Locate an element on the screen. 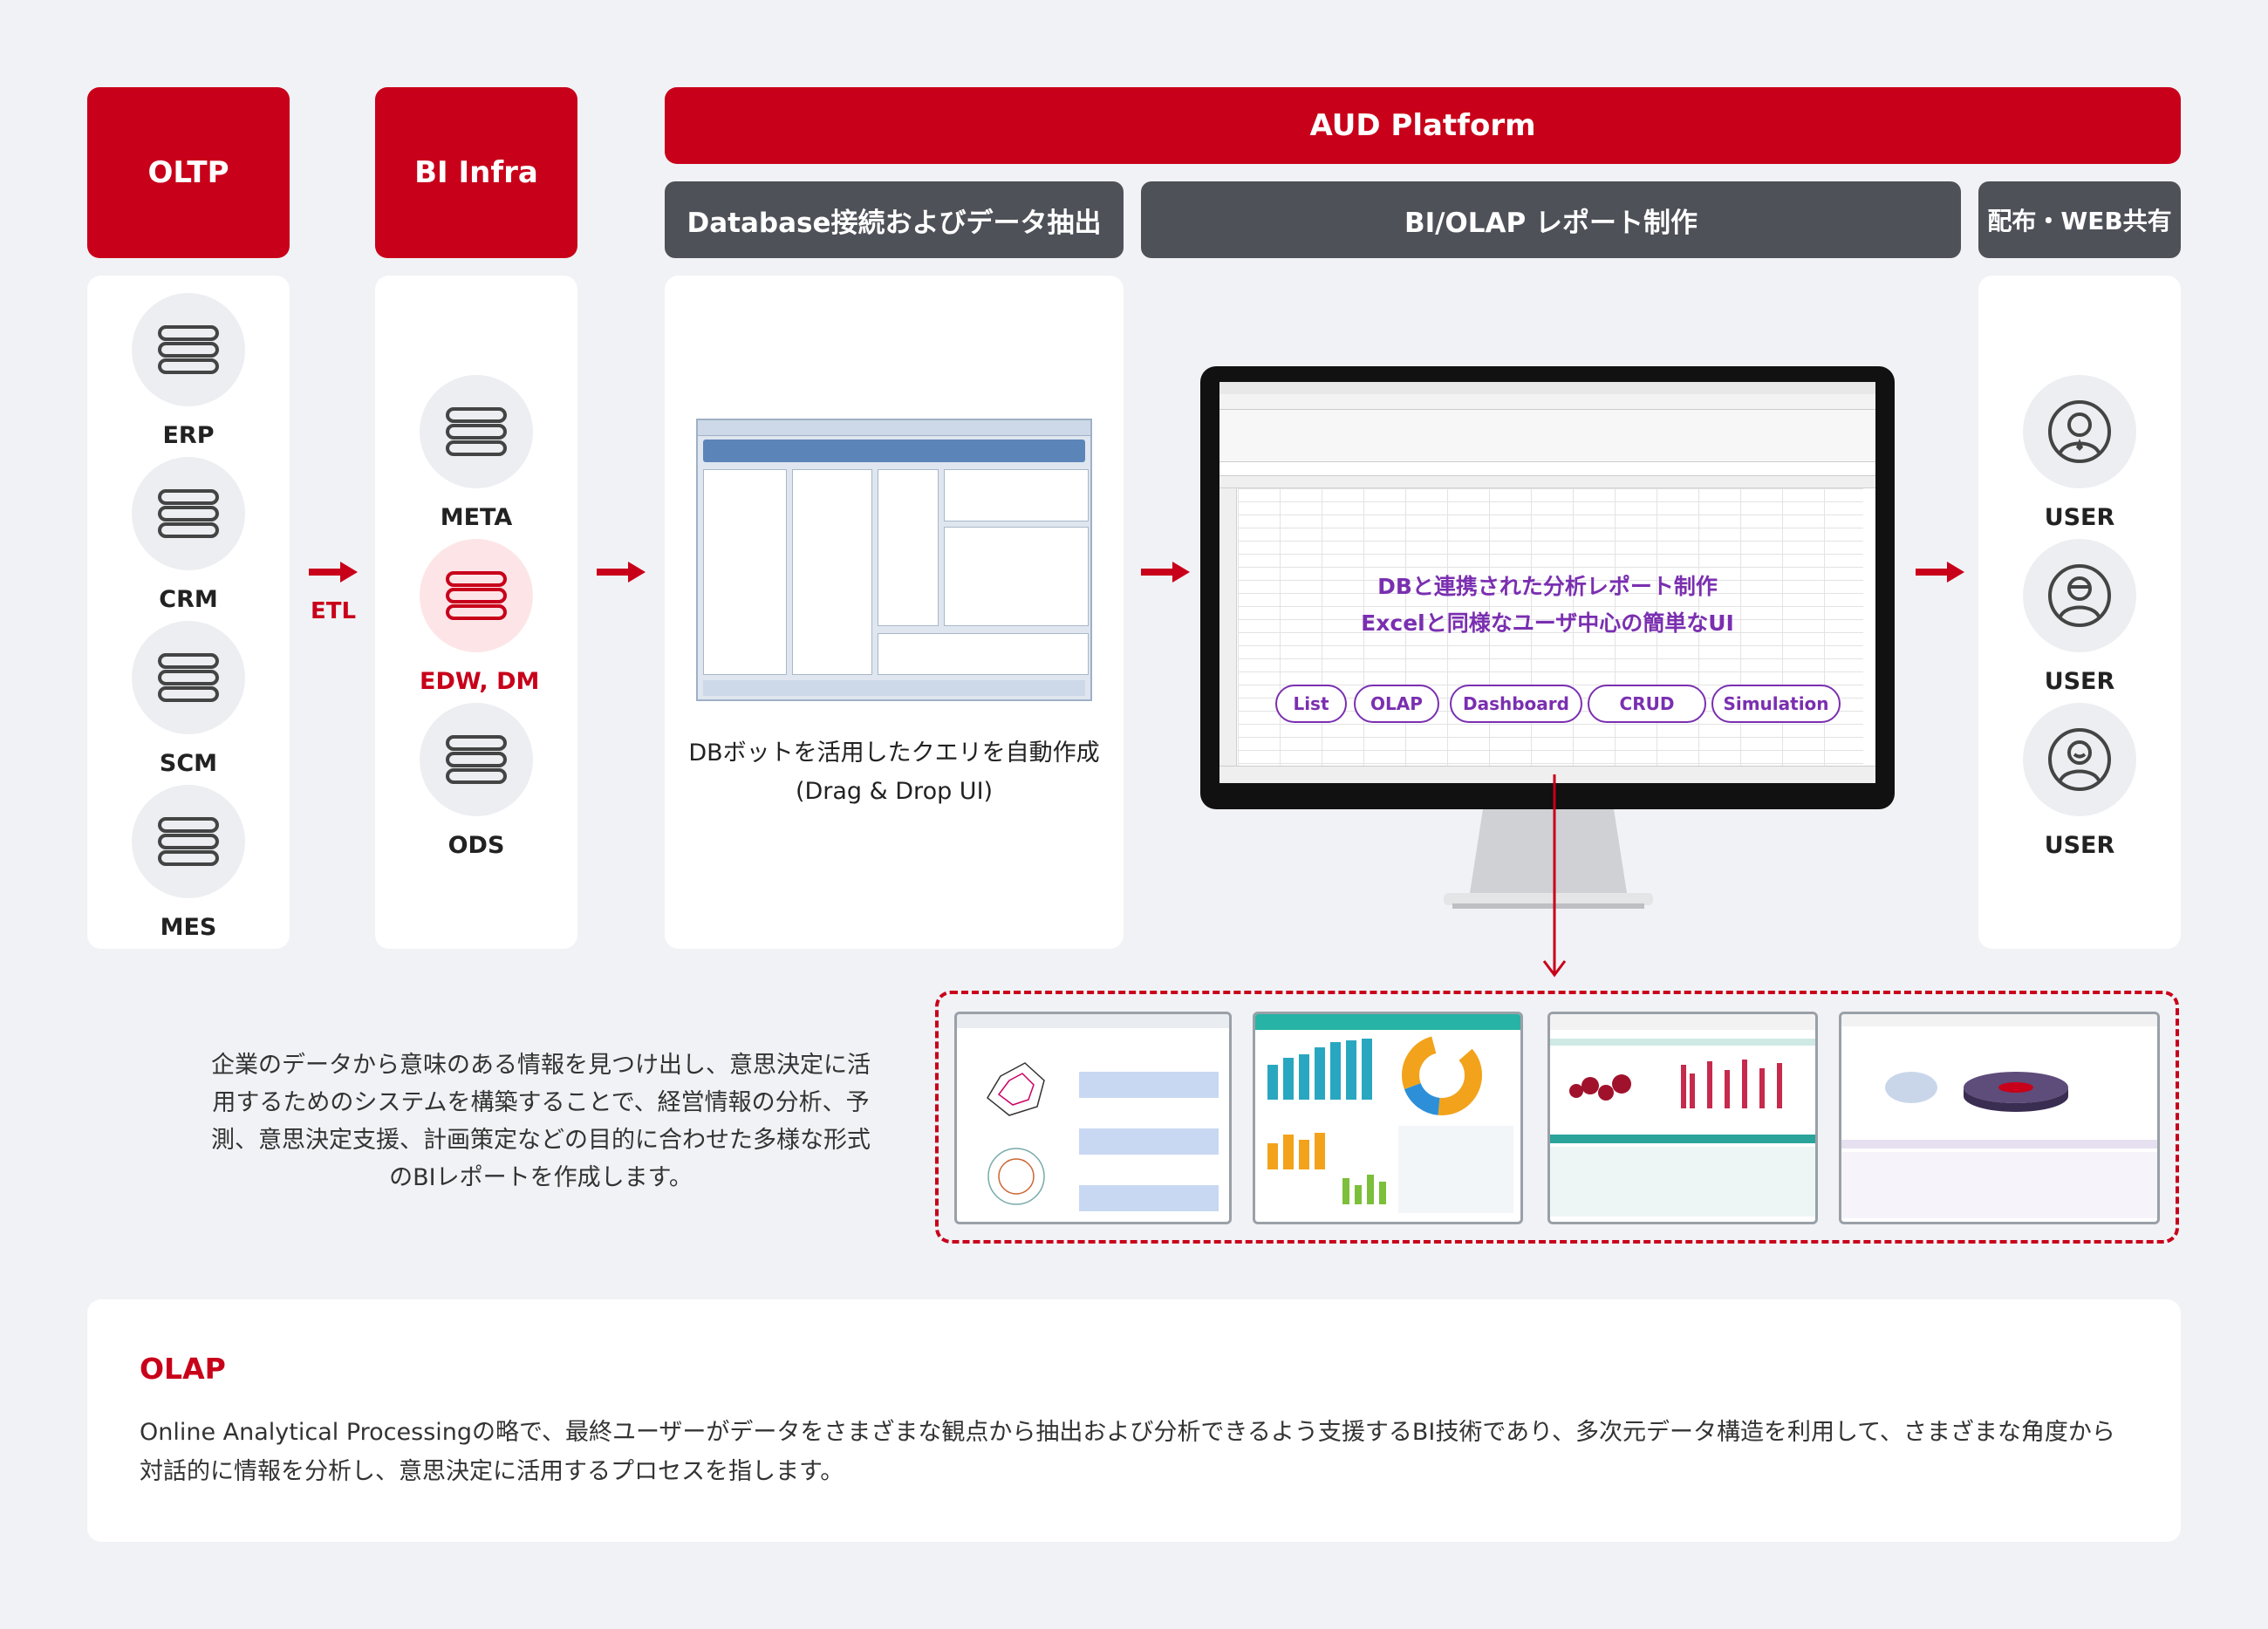  monitor-text: DBと連携された分析レポート制作 Excelと同様なユーザ中心の簡単なUI is located at coordinates (1547, 605).